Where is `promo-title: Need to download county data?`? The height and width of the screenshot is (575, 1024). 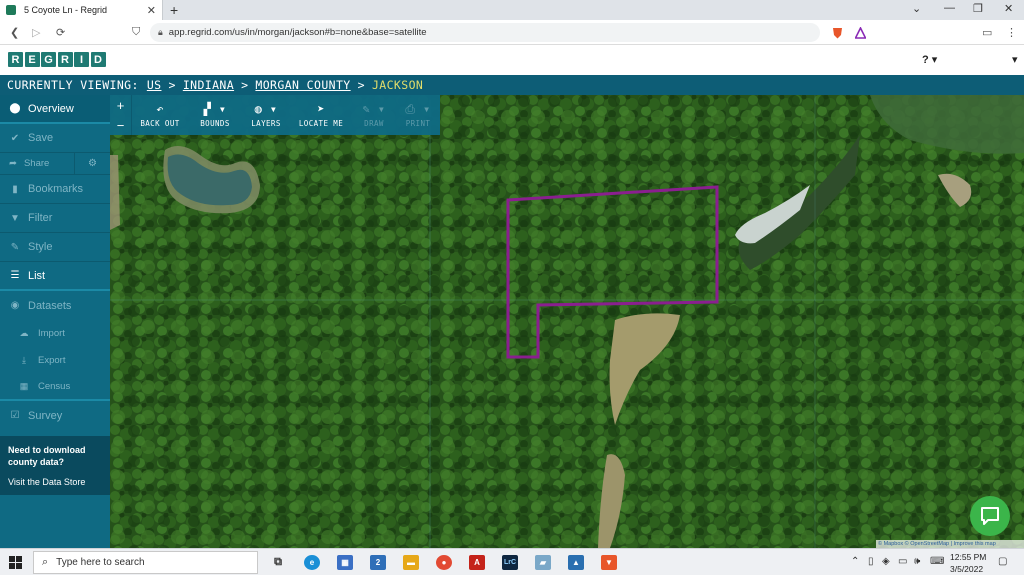
promo-title: Need to download county data? is located at coordinates (47, 456).